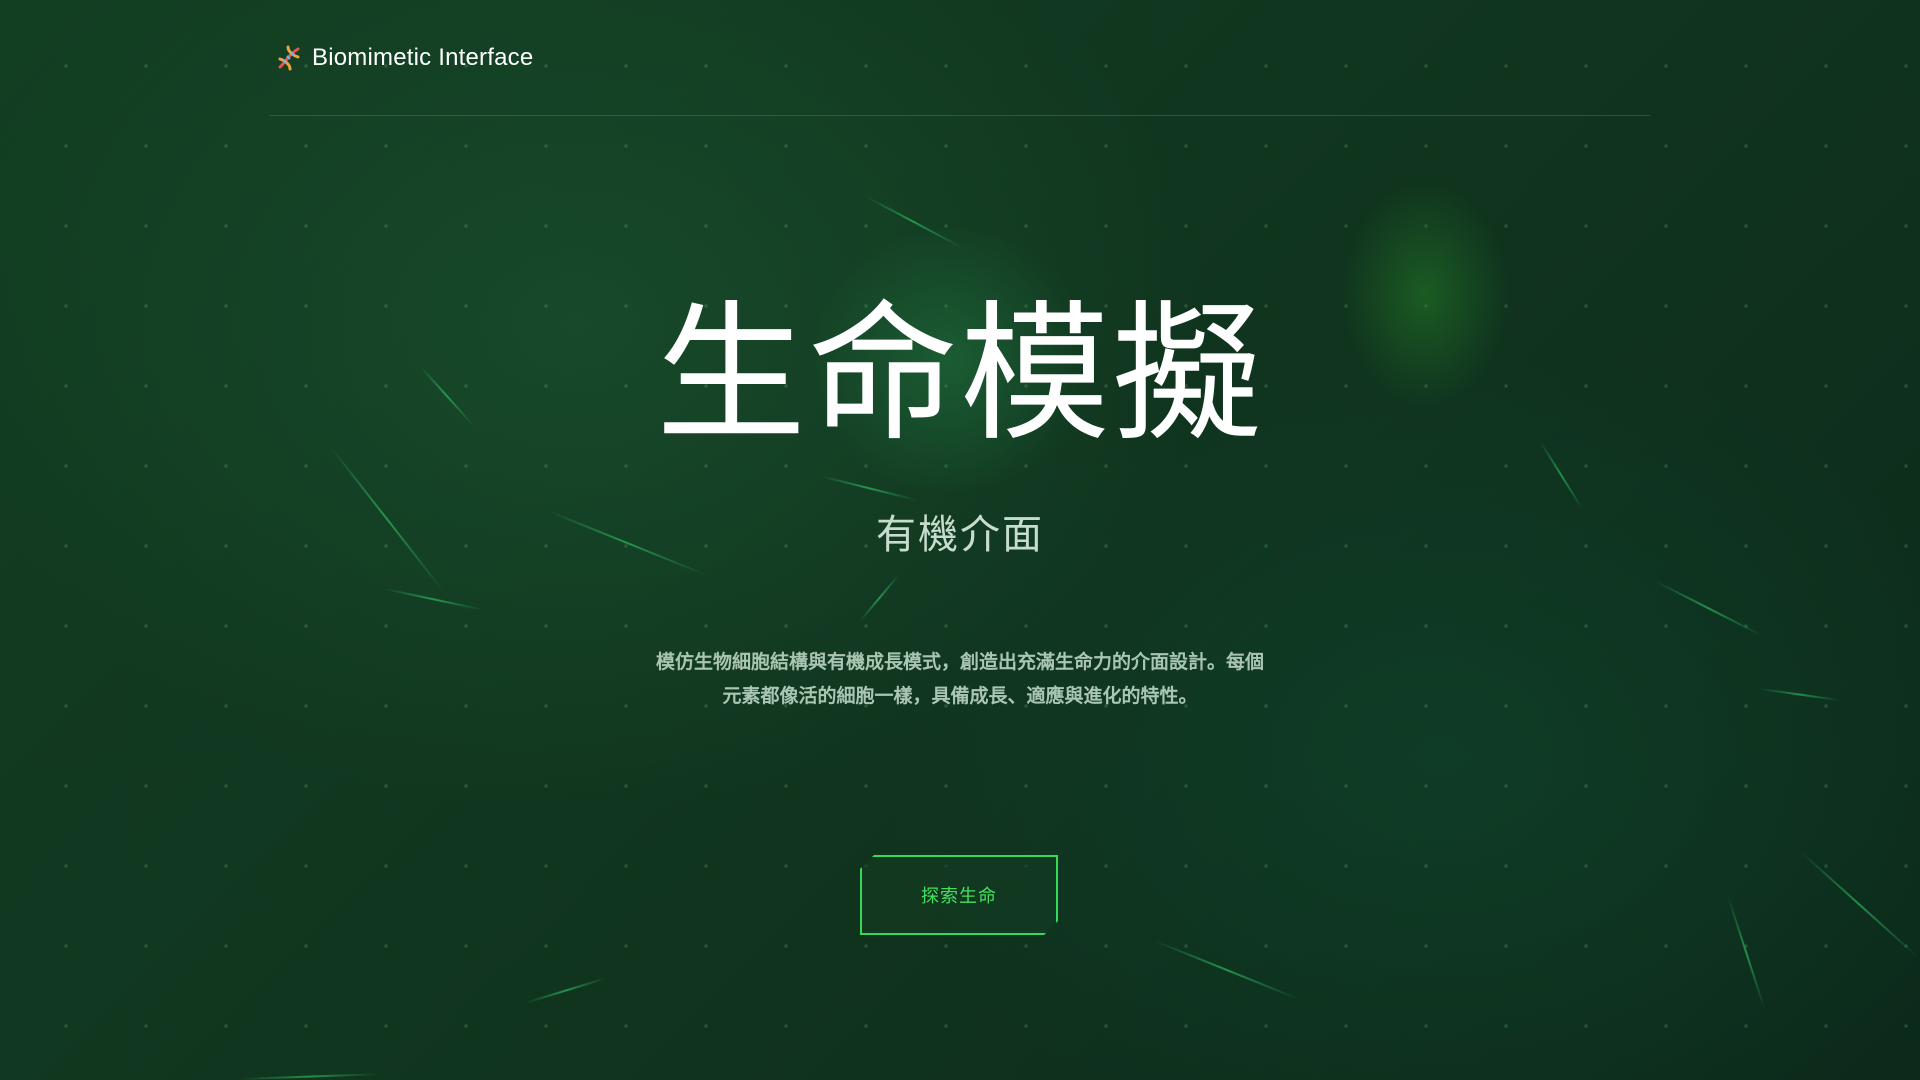  I want to click on explore-life-button: 探索生命, so click(959, 895).